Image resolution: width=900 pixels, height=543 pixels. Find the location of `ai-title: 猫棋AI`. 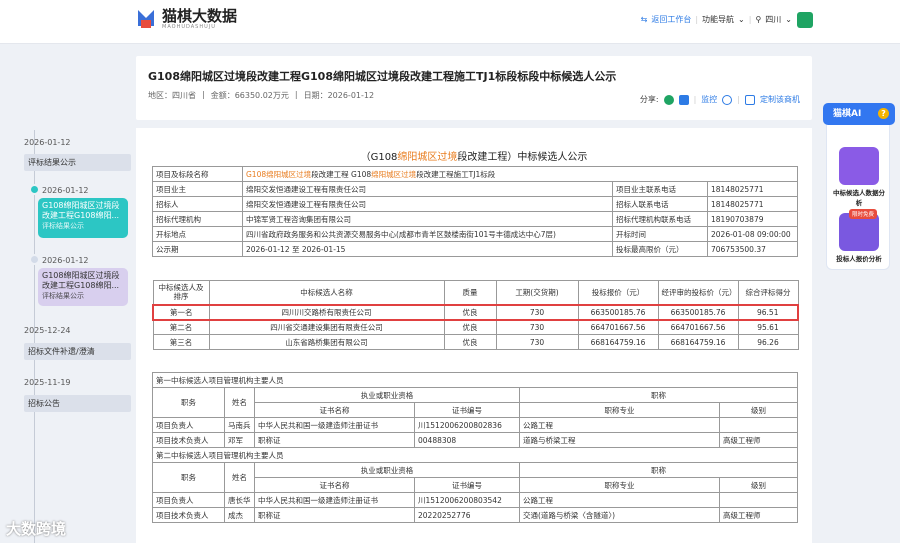

ai-title: 猫棋AI is located at coordinates (847, 114).